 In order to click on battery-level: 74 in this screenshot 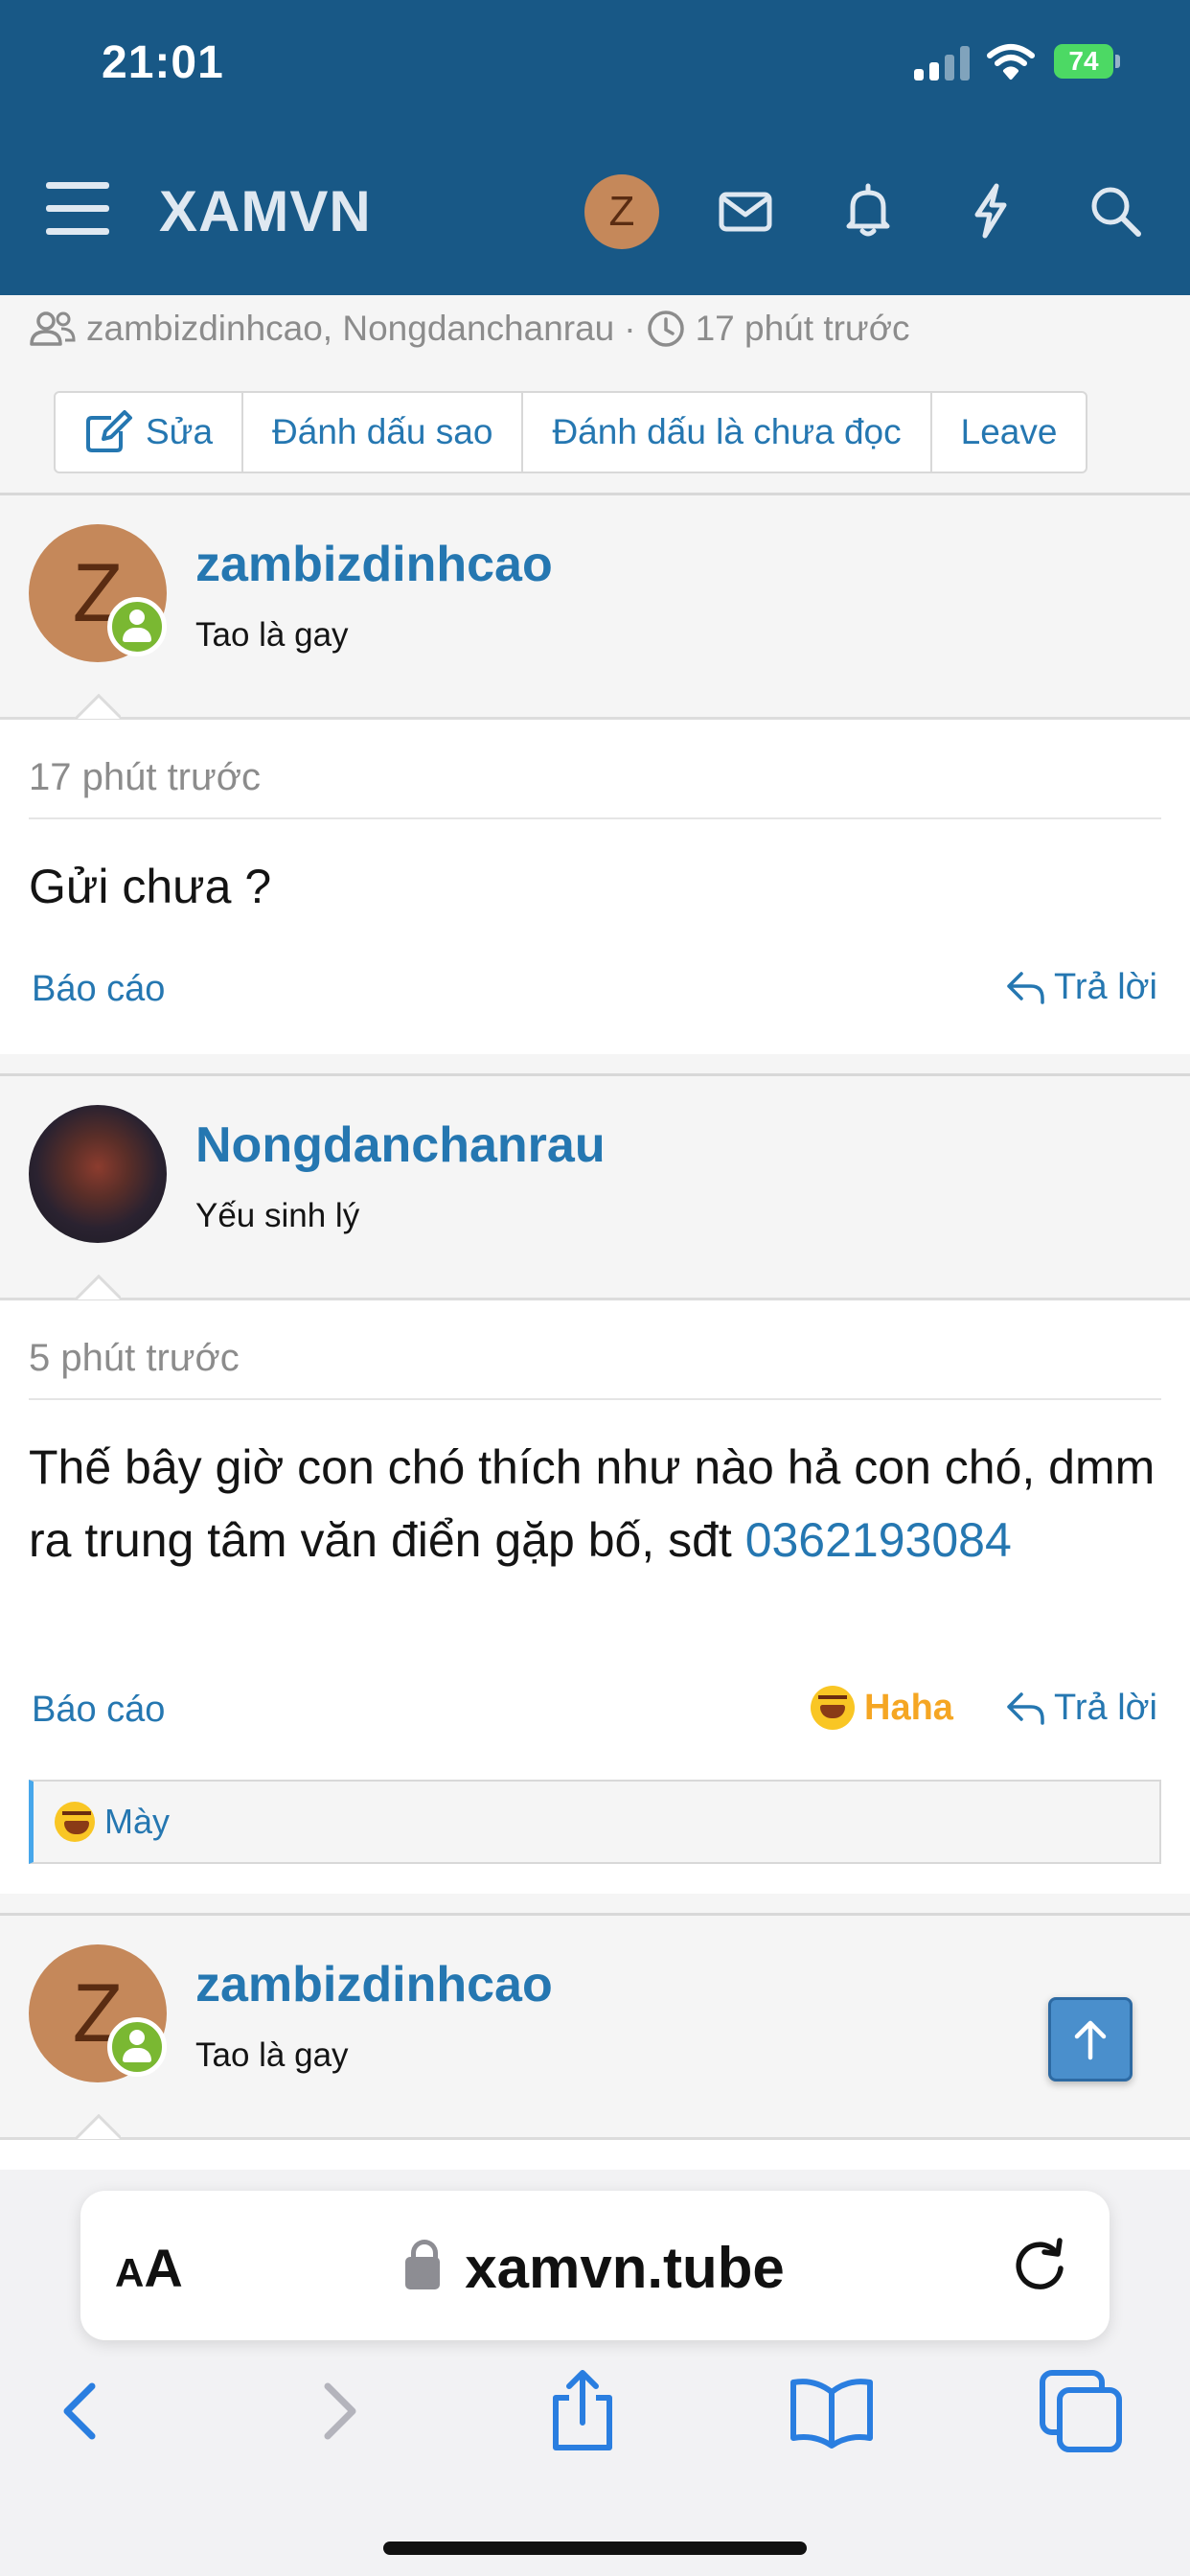, I will do `click(1083, 62)`.